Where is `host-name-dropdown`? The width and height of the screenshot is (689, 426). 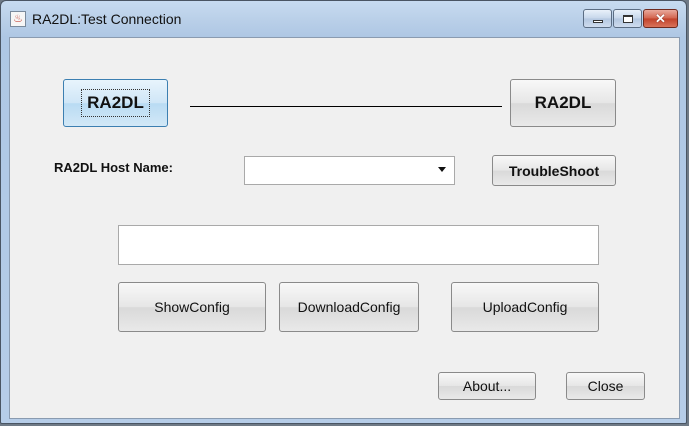 host-name-dropdown is located at coordinates (349, 170).